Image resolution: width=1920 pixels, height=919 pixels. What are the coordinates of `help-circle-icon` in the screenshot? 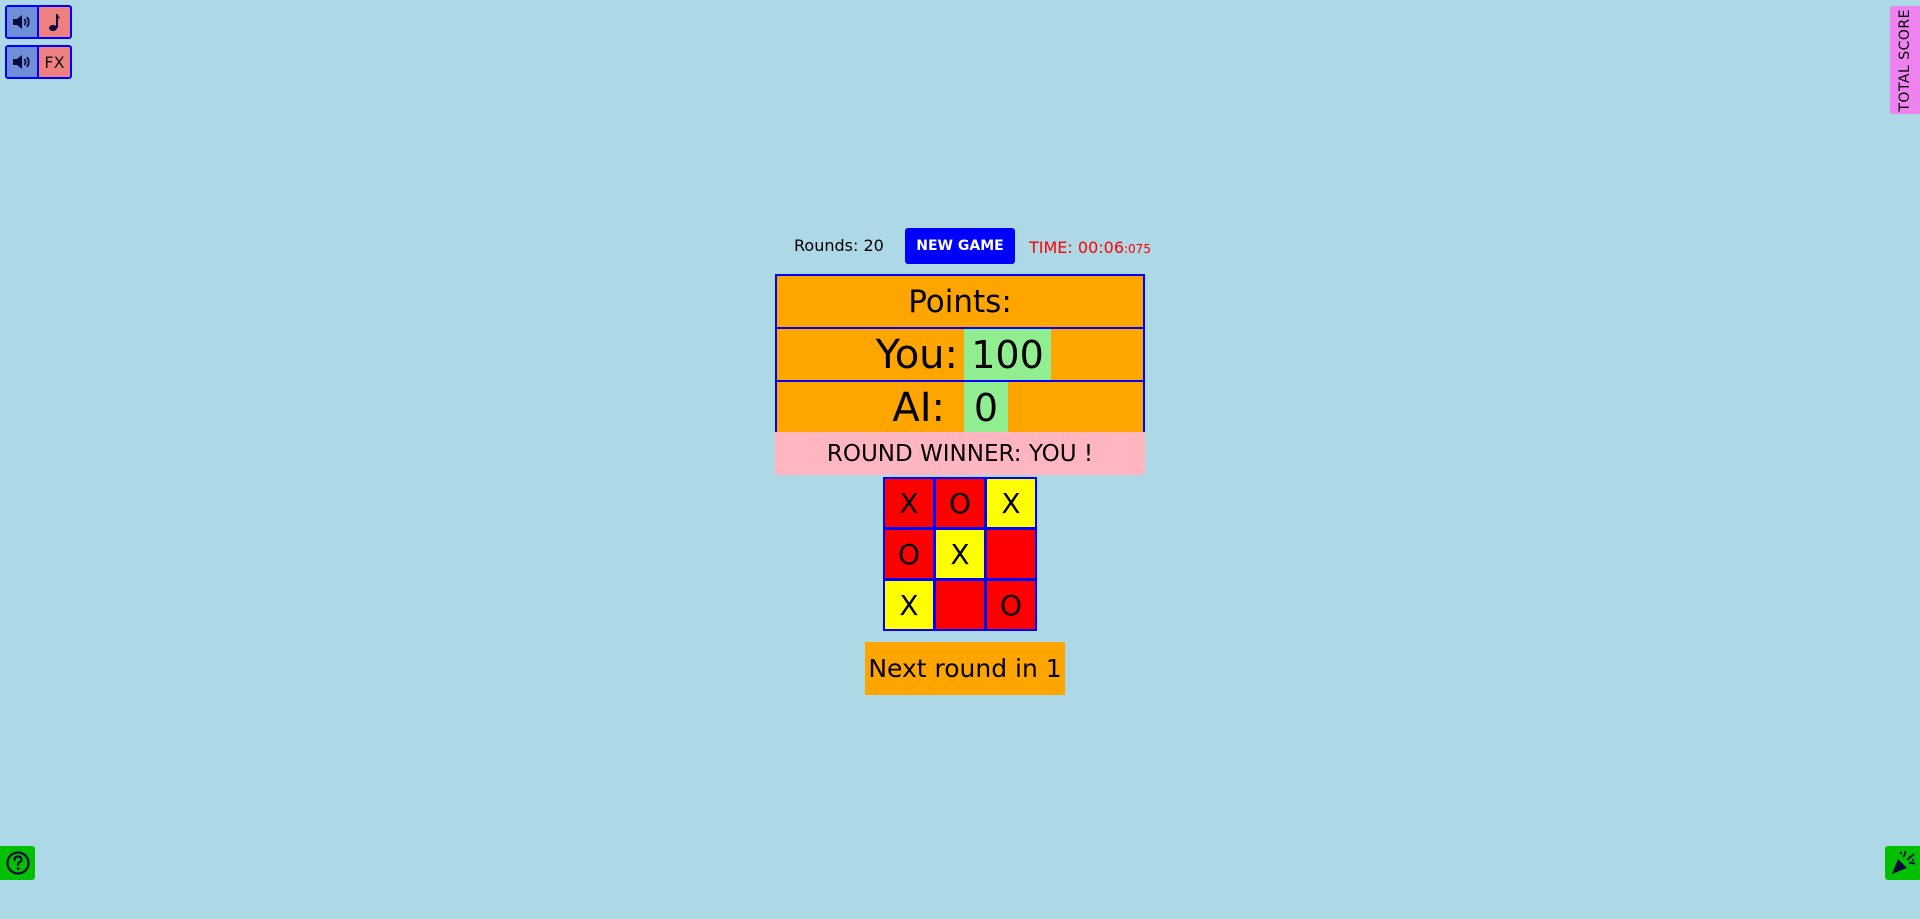 It's located at (17, 863).